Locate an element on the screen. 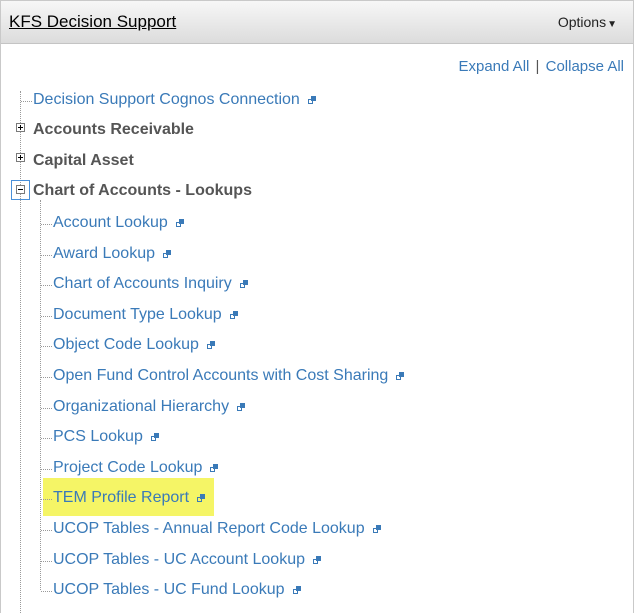 Image resolution: width=636 pixels, height=615 pixels. options-menu: Options▼ is located at coordinates (587, 22).